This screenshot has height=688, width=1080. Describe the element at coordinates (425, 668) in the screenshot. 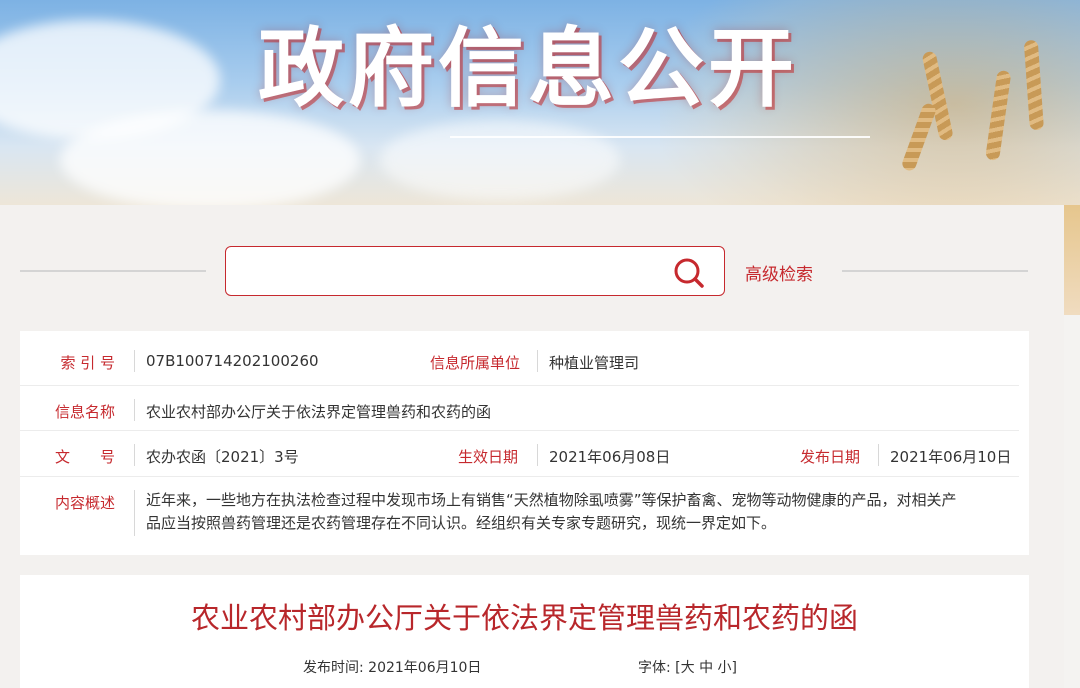

I see `publish-time-value: 2021年06月10日` at that location.